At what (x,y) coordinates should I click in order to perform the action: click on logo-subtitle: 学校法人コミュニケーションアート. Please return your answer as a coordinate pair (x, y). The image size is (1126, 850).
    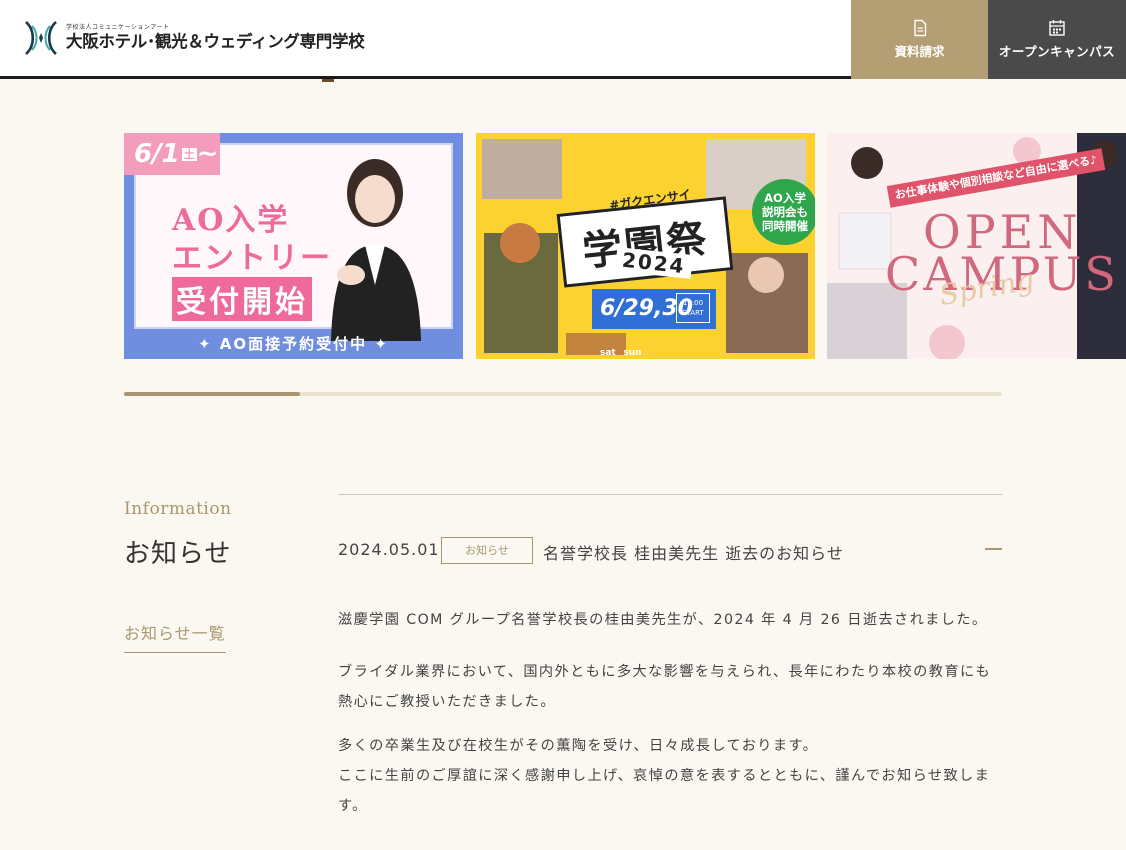
    Looking at the image, I should click on (118, 27).